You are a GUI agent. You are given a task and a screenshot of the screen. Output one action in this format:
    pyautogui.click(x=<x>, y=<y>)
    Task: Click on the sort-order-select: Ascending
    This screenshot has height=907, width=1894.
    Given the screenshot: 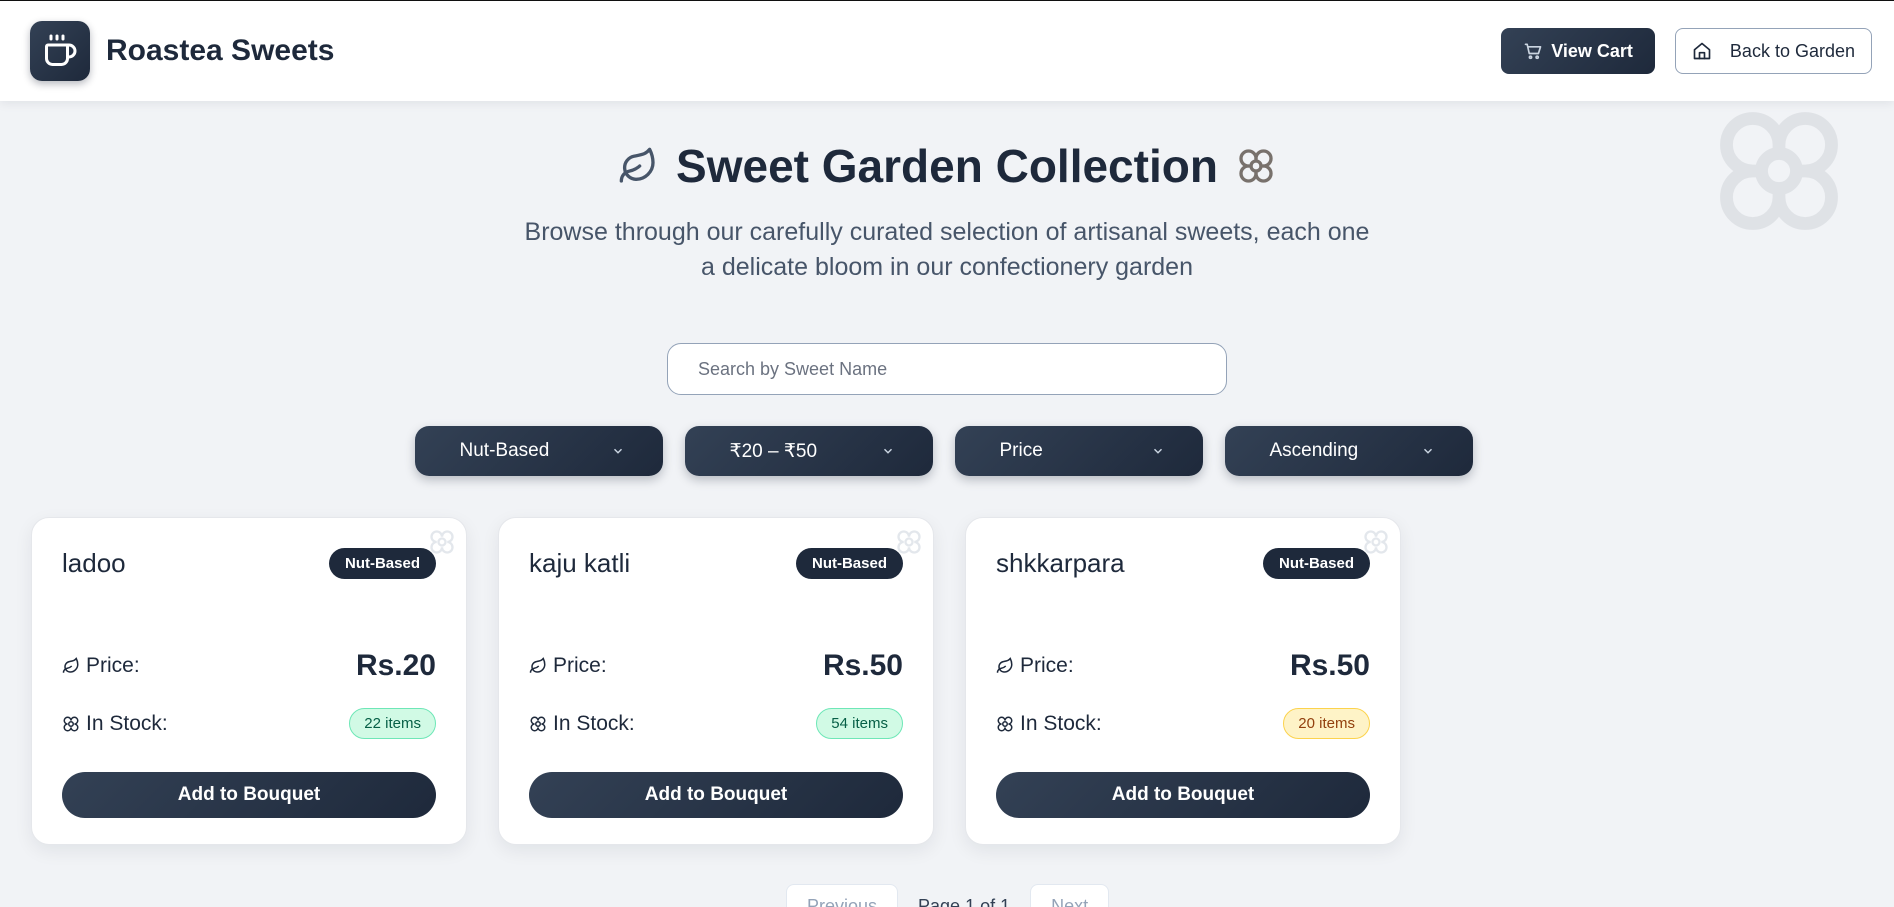 What is the action you would take?
    pyautogui.click(x=1348, y=451)
    